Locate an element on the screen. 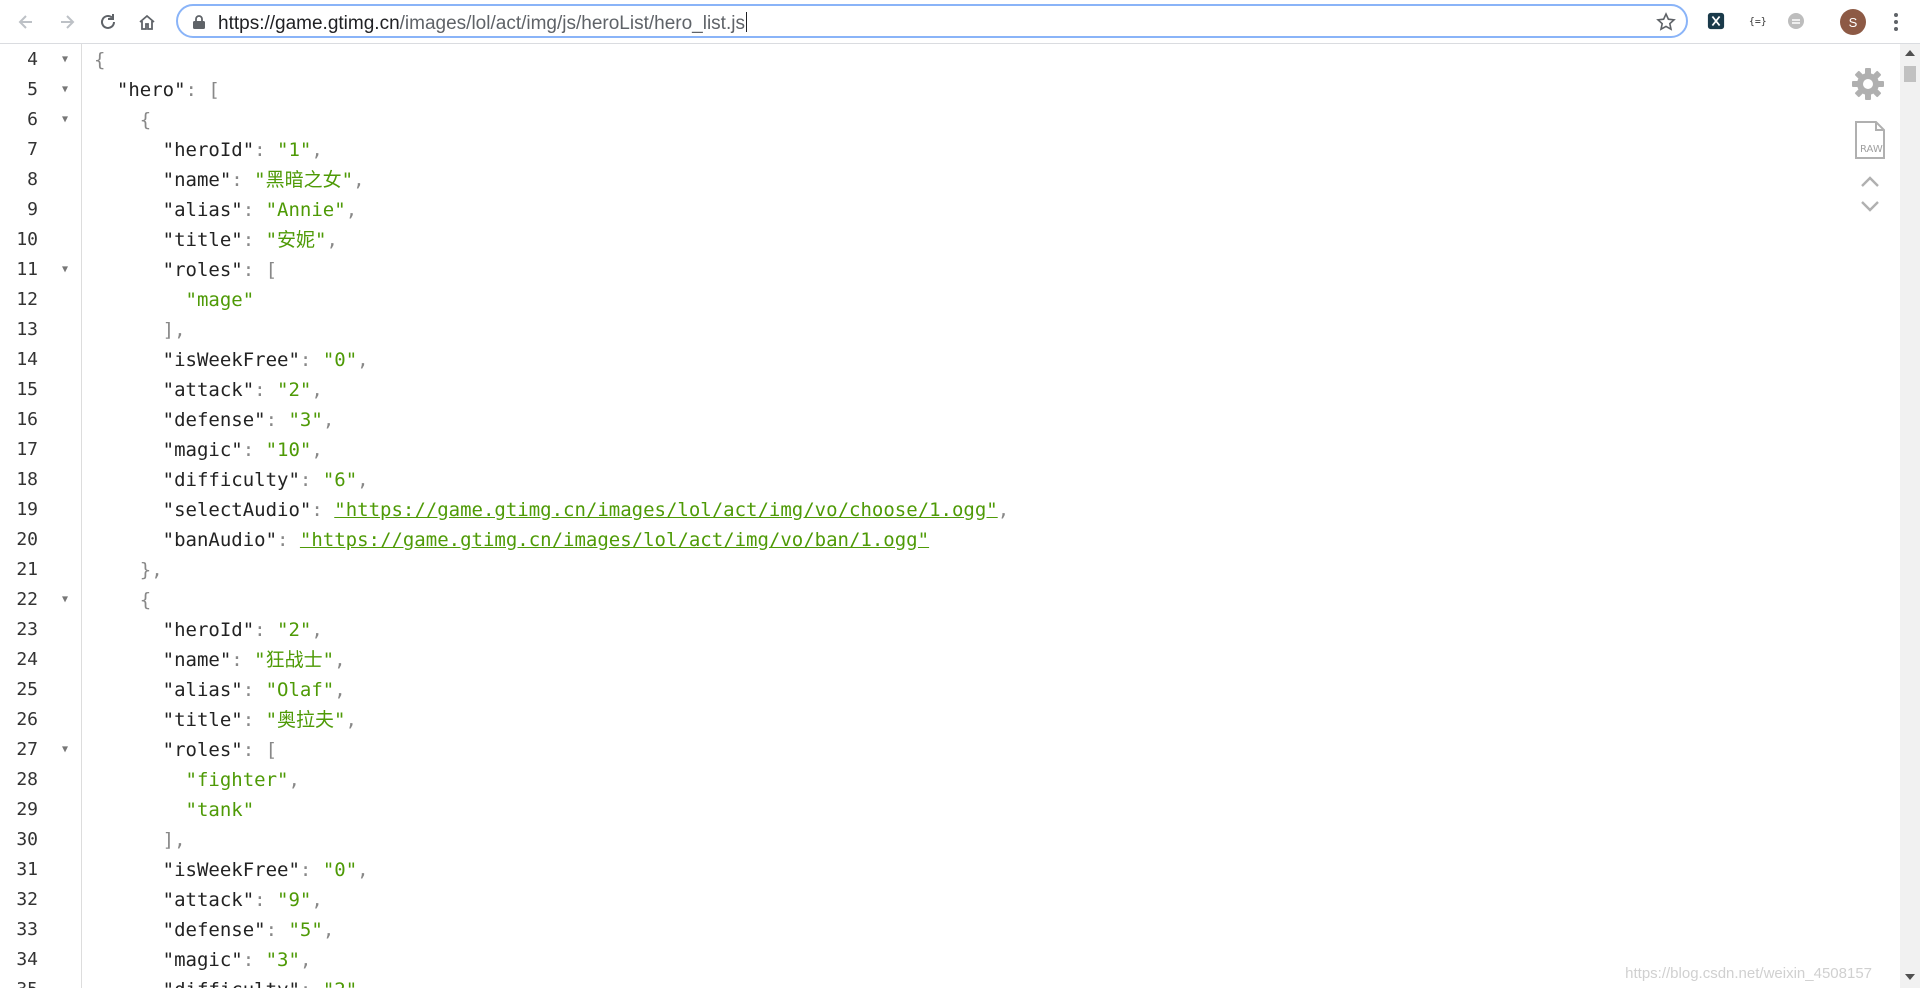  reload-icon is located at coordinates (108, 21).